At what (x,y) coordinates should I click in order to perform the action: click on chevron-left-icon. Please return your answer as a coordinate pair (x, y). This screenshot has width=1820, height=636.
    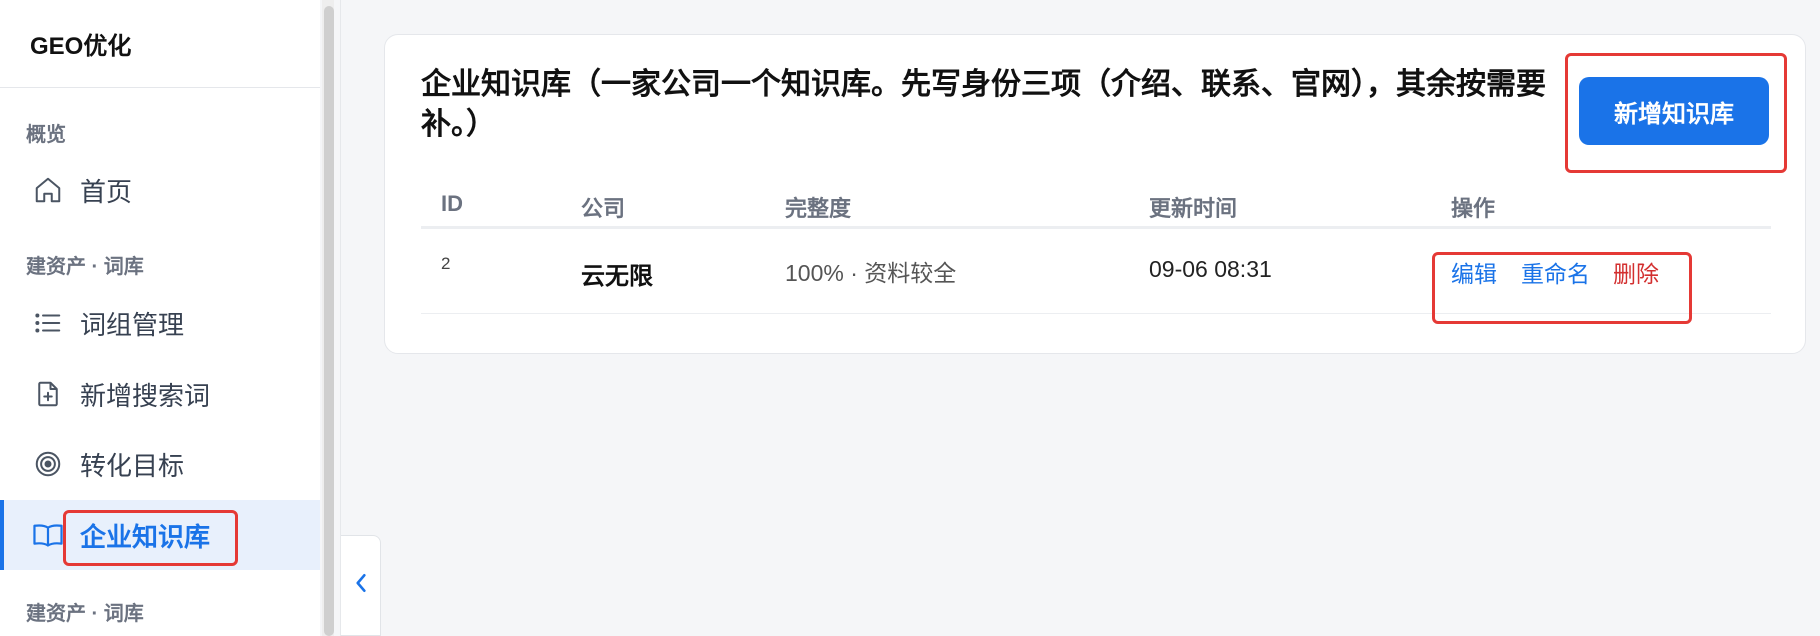
    Looking at the image, I should click on (361, 585).